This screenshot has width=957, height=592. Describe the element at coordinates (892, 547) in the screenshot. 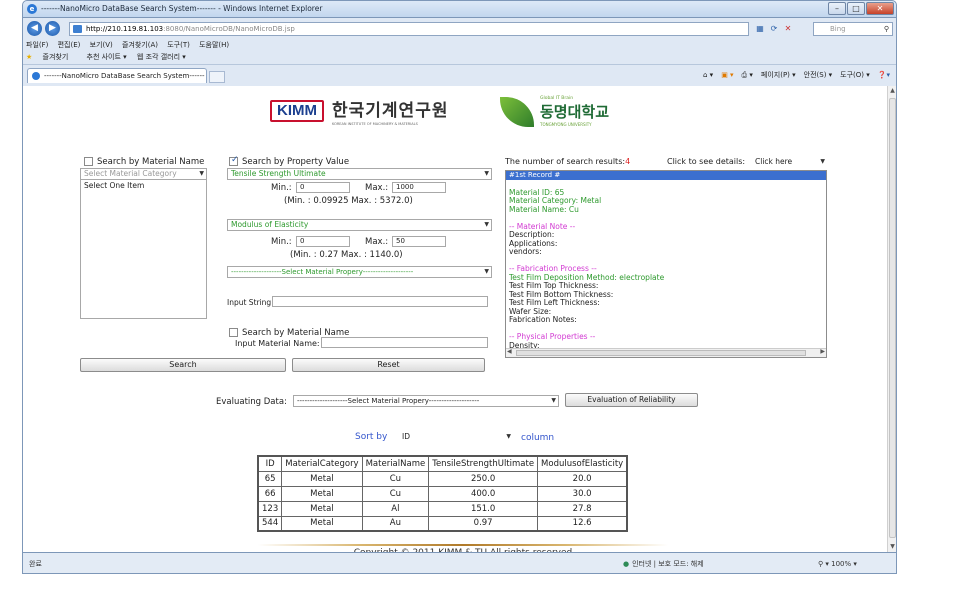

I see `scroll-down-icon: ▼` at that location.